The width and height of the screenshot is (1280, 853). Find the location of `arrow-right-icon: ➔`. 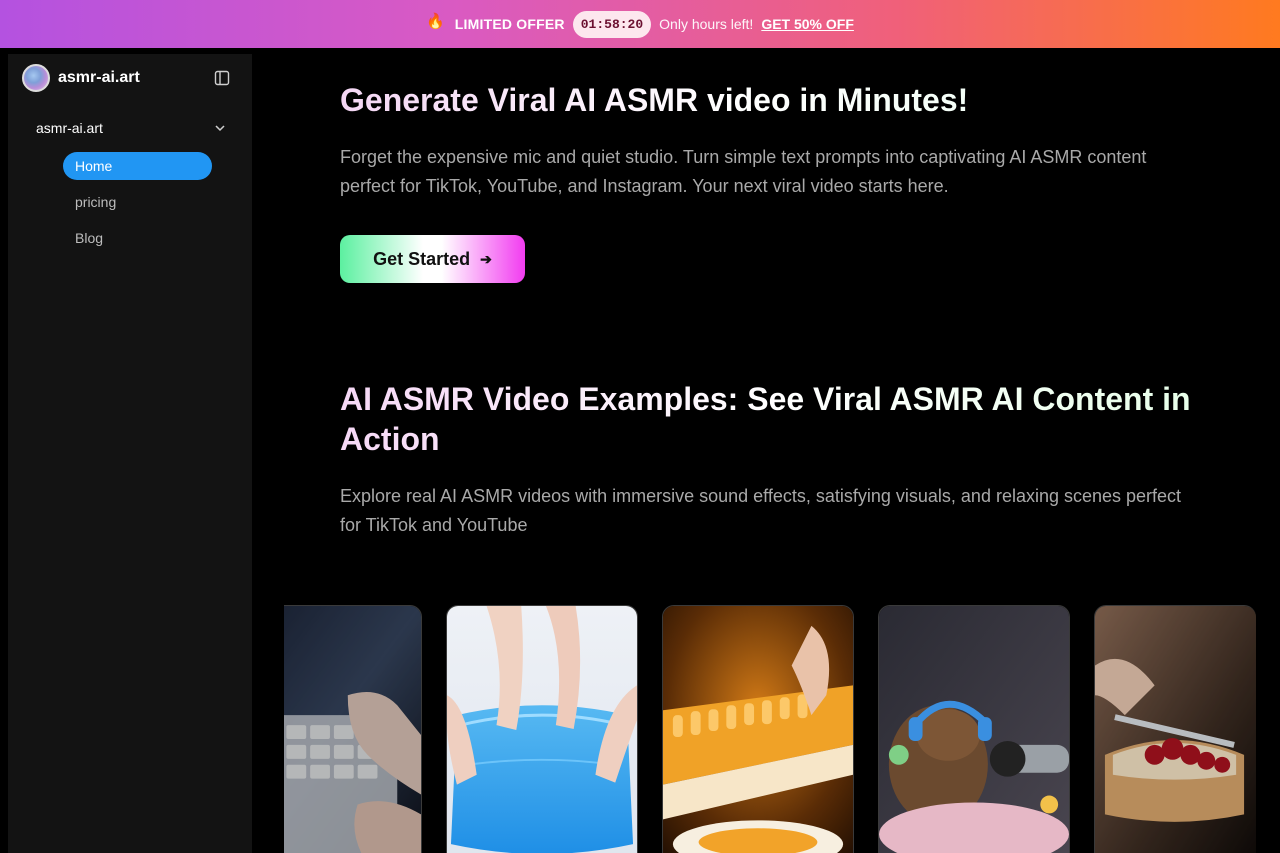

arrow-right-icon: ➔ is located at coordinates (486, 258).